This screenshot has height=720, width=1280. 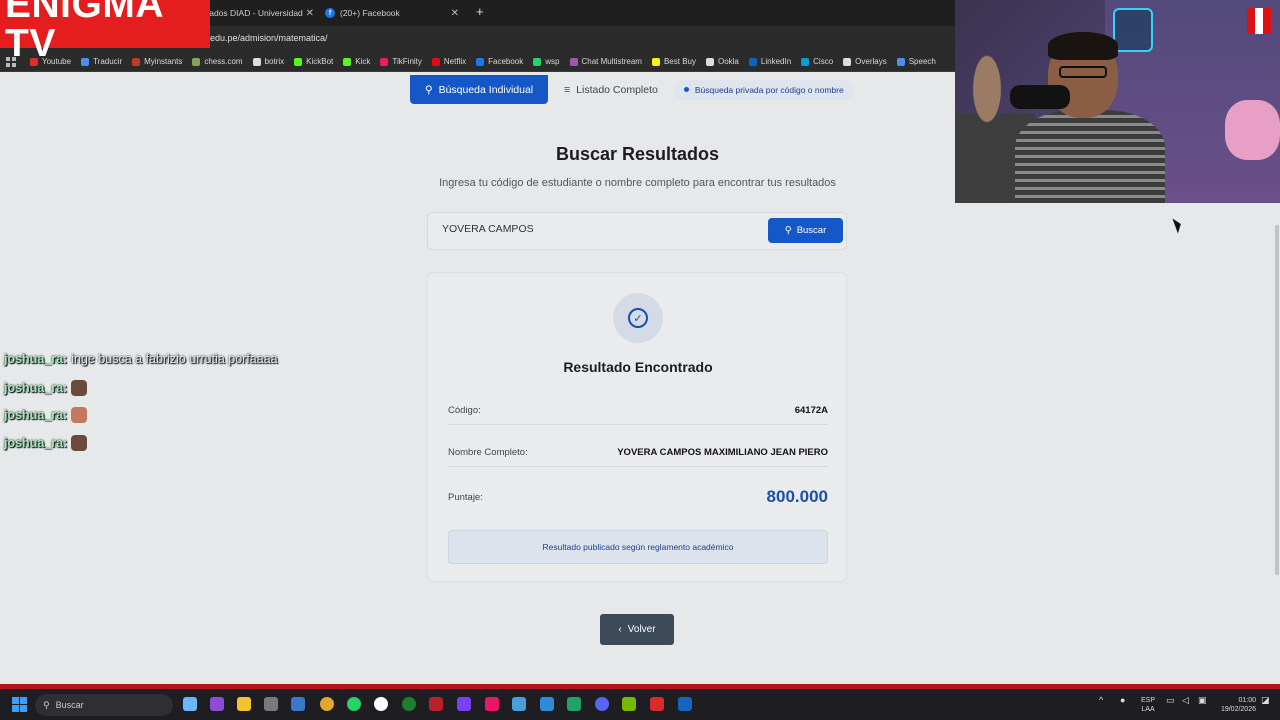 What do you see at coordinates (105, 31) in the screenshot?
I see `channel-logo: ENIGMA TV` at bounding box center [105, 31].